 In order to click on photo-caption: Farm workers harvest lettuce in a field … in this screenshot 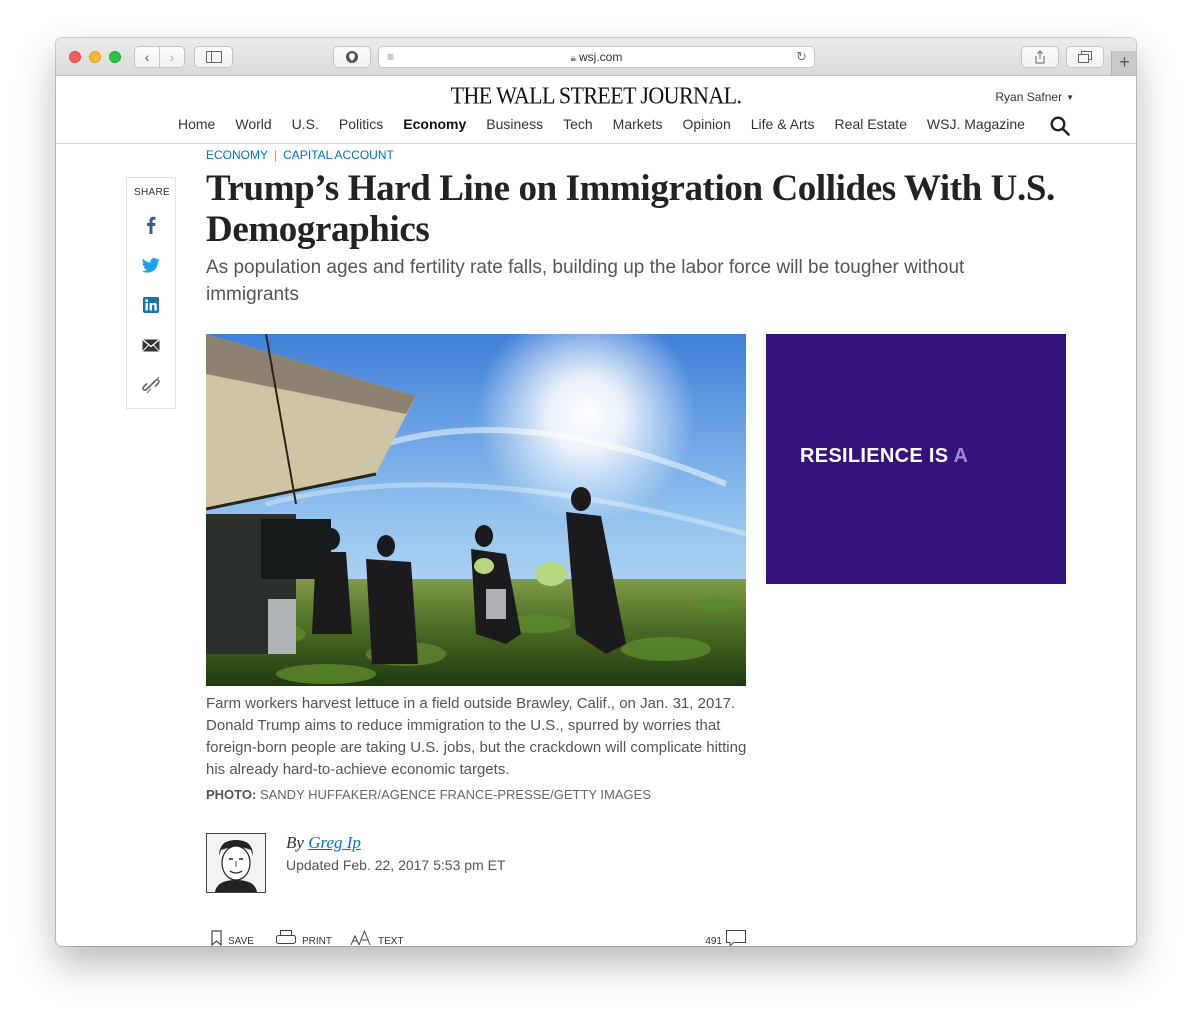, I will do `click(476, 736)`.